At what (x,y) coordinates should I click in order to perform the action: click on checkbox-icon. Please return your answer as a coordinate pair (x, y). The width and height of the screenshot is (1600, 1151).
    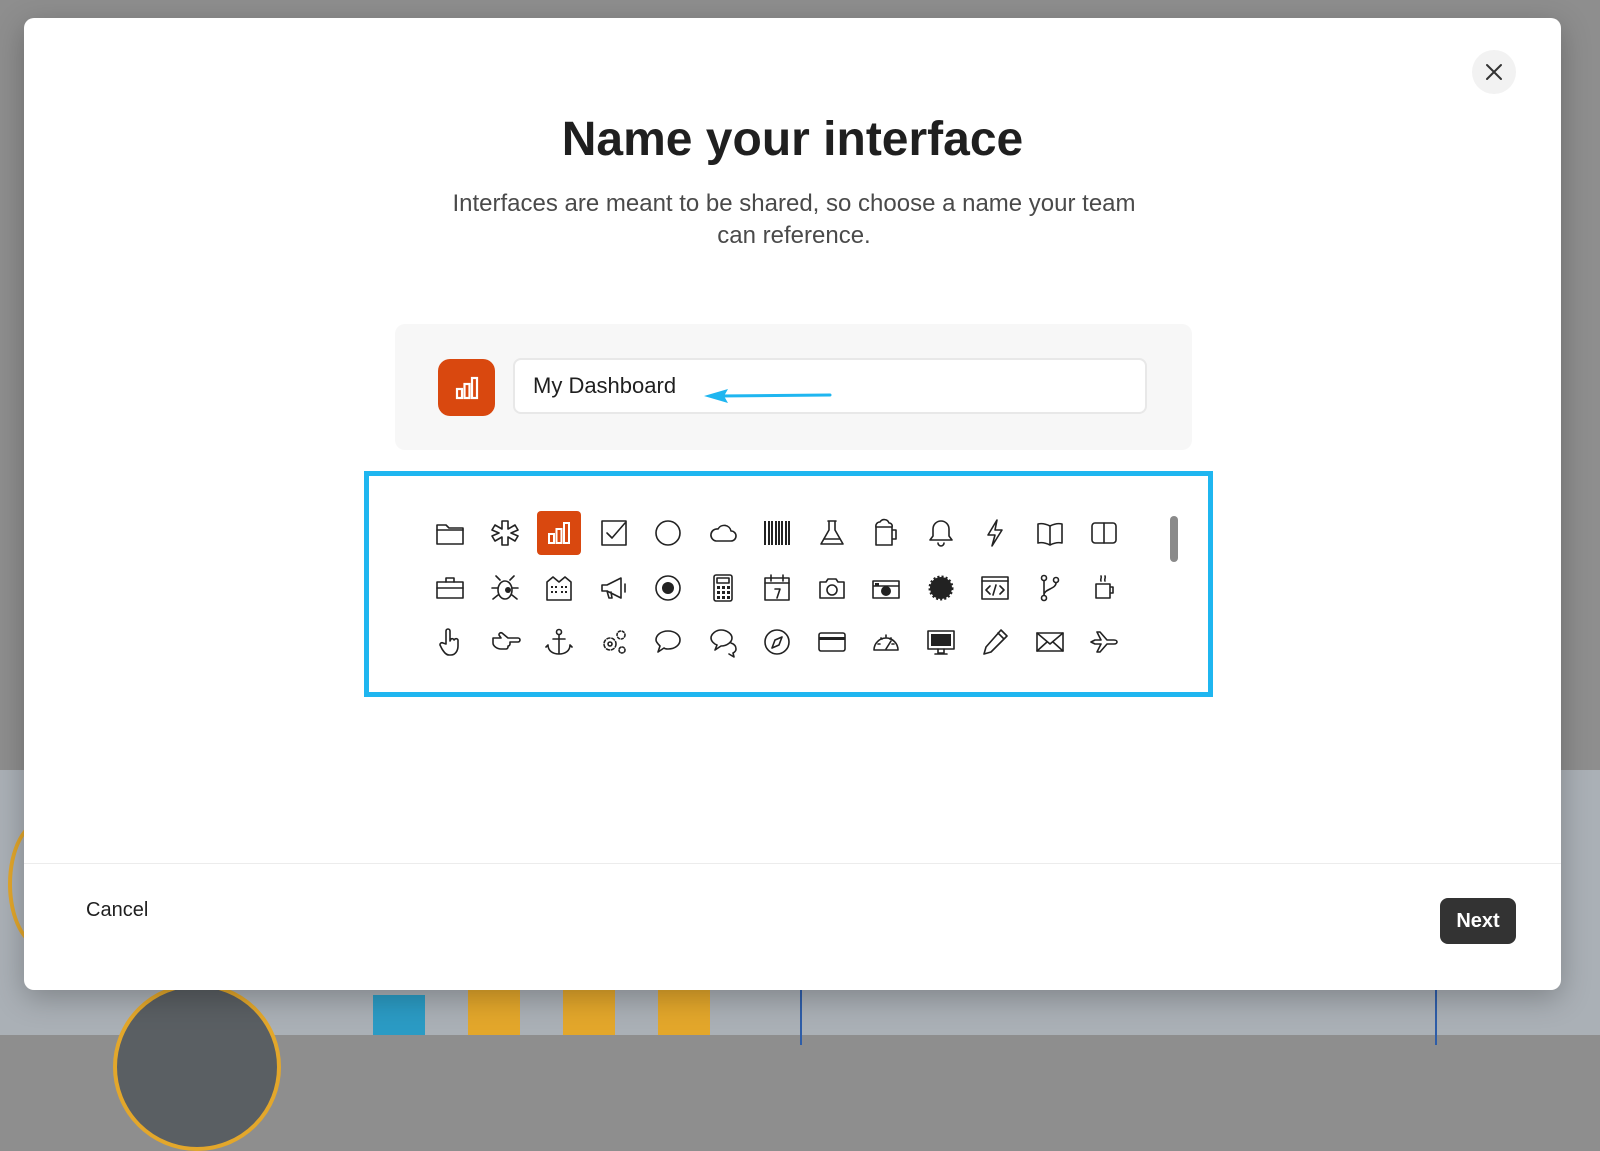
    Looking at the image, I should click on (613, 533).